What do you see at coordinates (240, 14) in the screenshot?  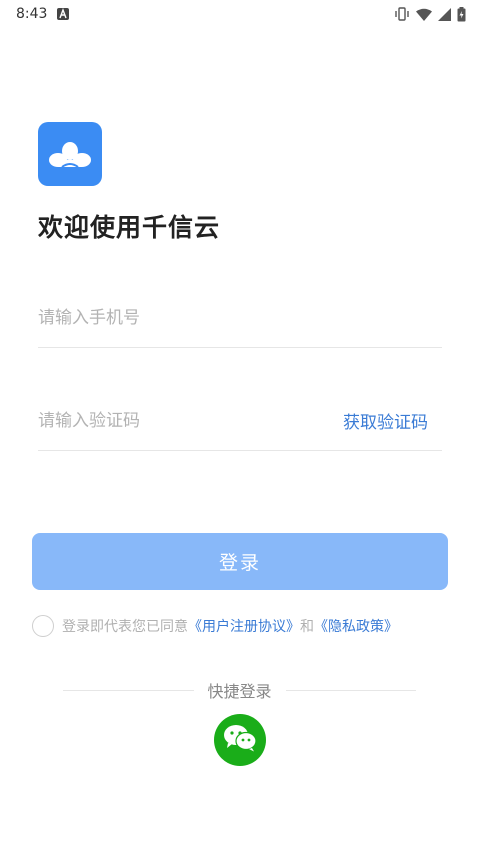 I see `status-bar: 8:43` at bounding box center [240, 14].